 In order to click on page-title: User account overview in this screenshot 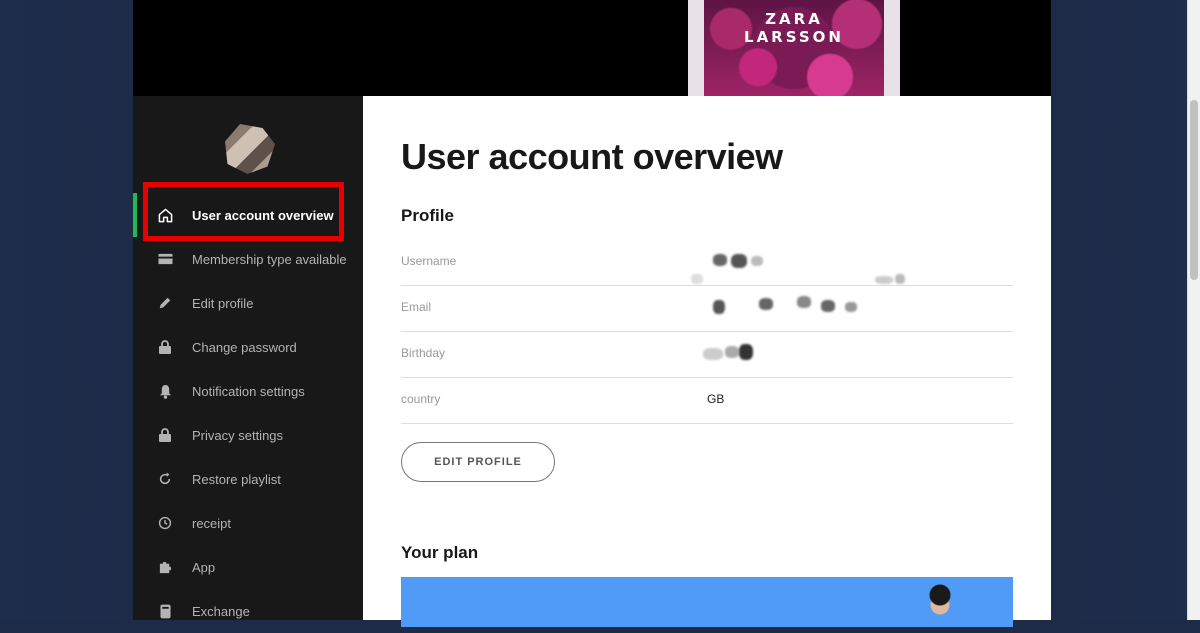, I will do `click(592, 156)`.